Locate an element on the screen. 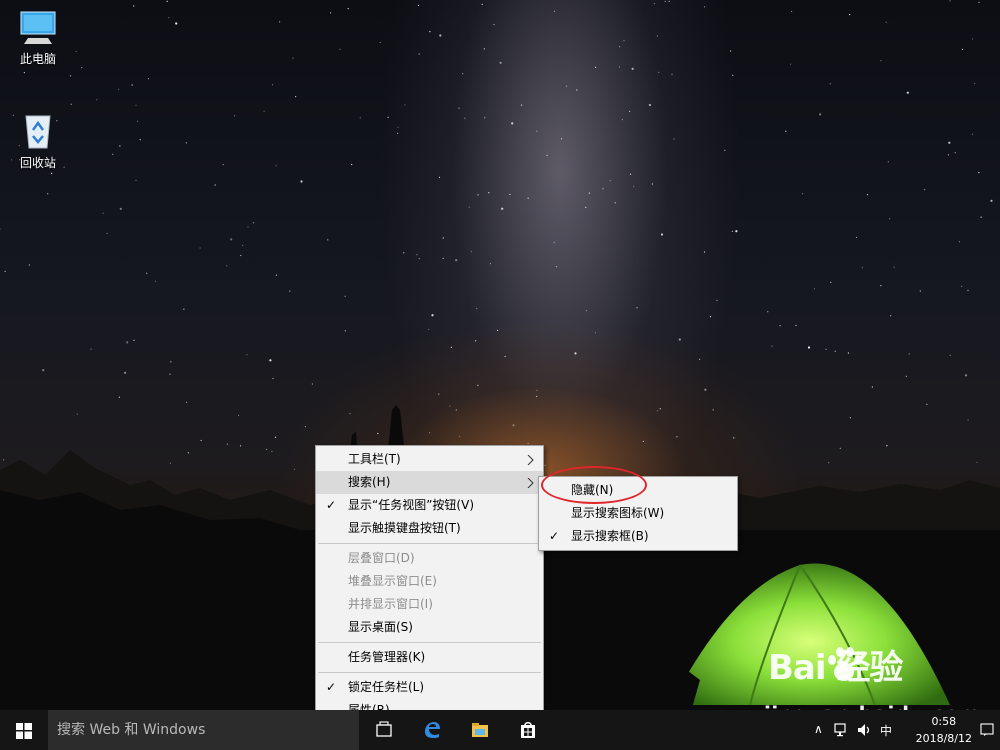 The image size is (1000, 750). menu-item-label: 层叠窗口(D) is located at coordinates (381, 558).